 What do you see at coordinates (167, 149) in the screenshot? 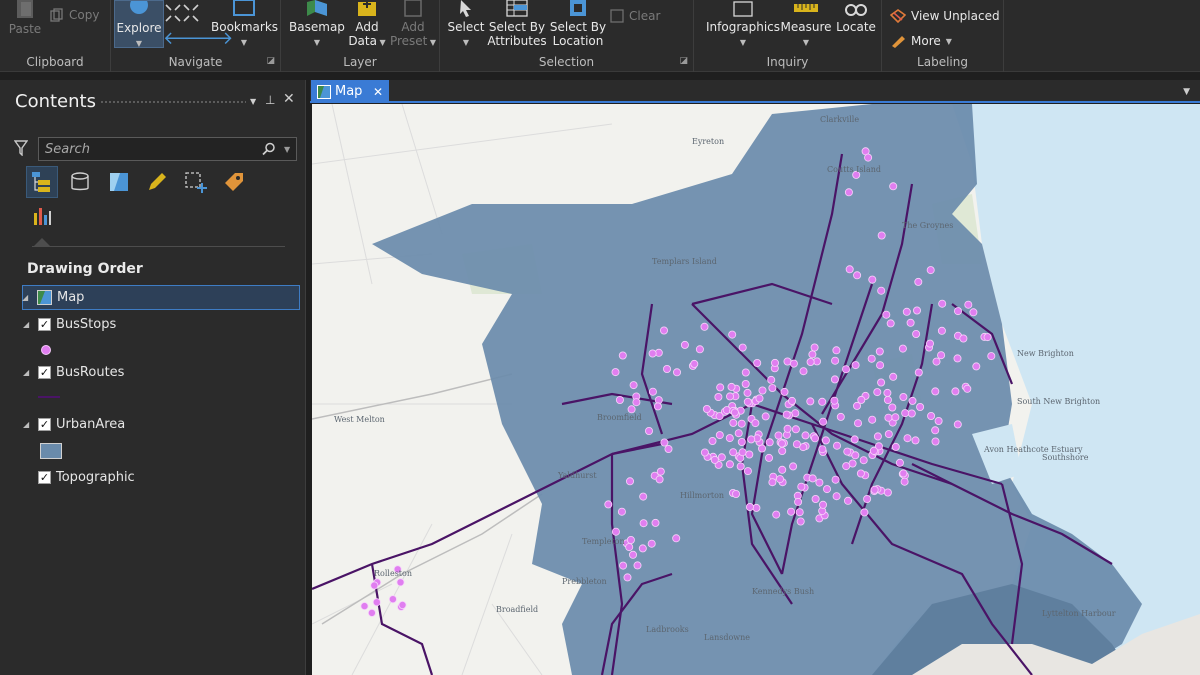
I see `contents-search-input` at bounding box center [167, 149].